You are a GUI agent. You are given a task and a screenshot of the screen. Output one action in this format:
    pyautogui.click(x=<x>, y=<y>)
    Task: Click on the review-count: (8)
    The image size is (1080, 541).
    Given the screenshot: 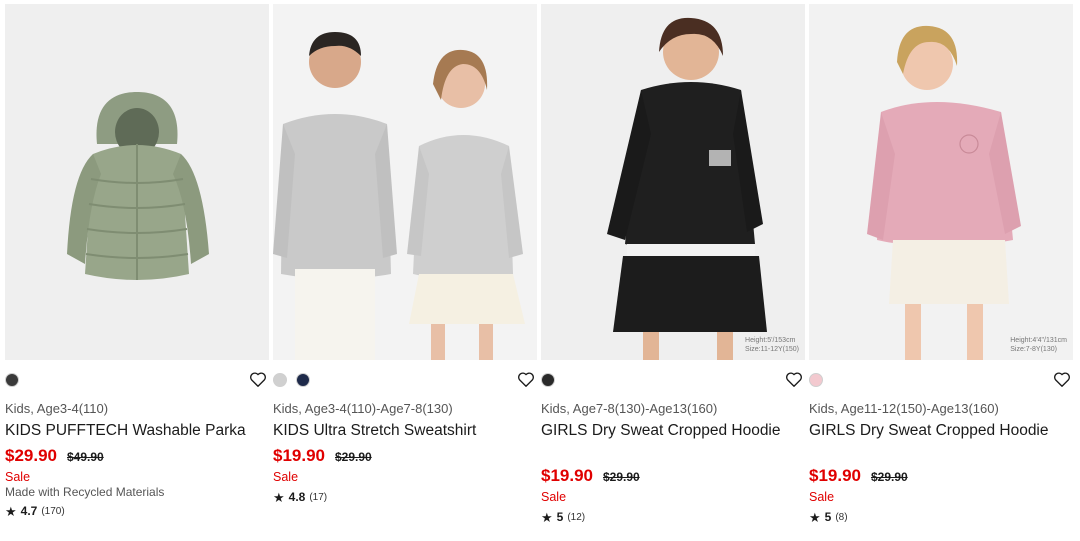 What is the action you would take?
    pyautogui.click(x=841, y=517)
    